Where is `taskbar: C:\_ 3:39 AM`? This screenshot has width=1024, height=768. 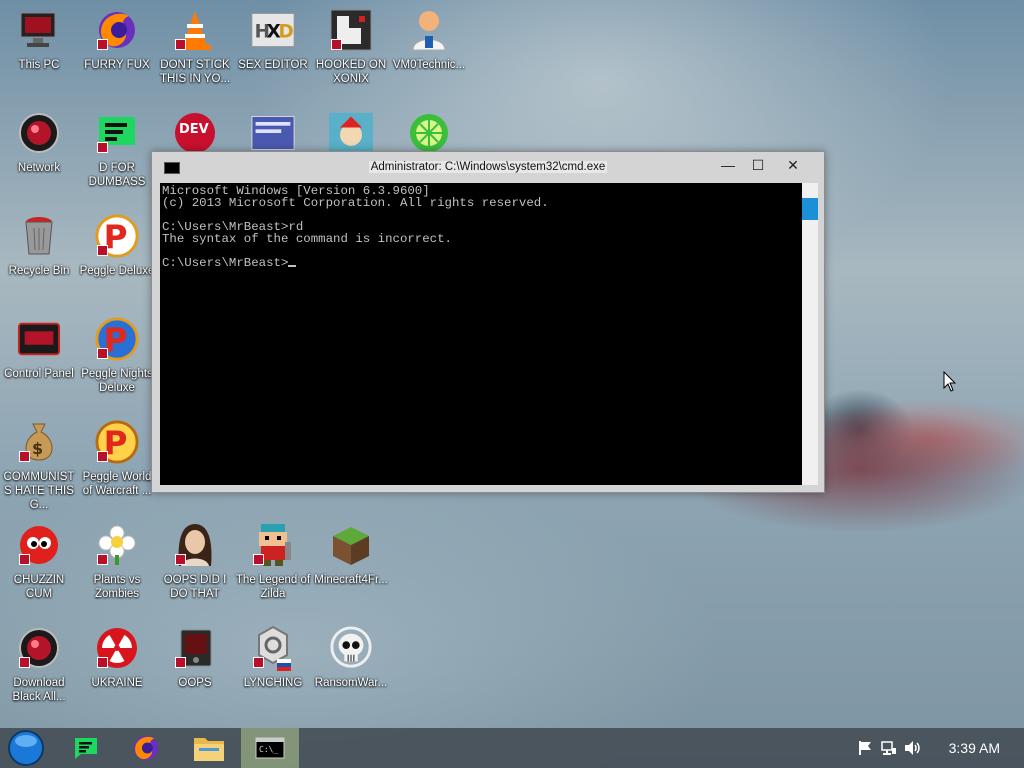 taskbar: C:\_ 3:39 AM is located at coordinates (512, 748).